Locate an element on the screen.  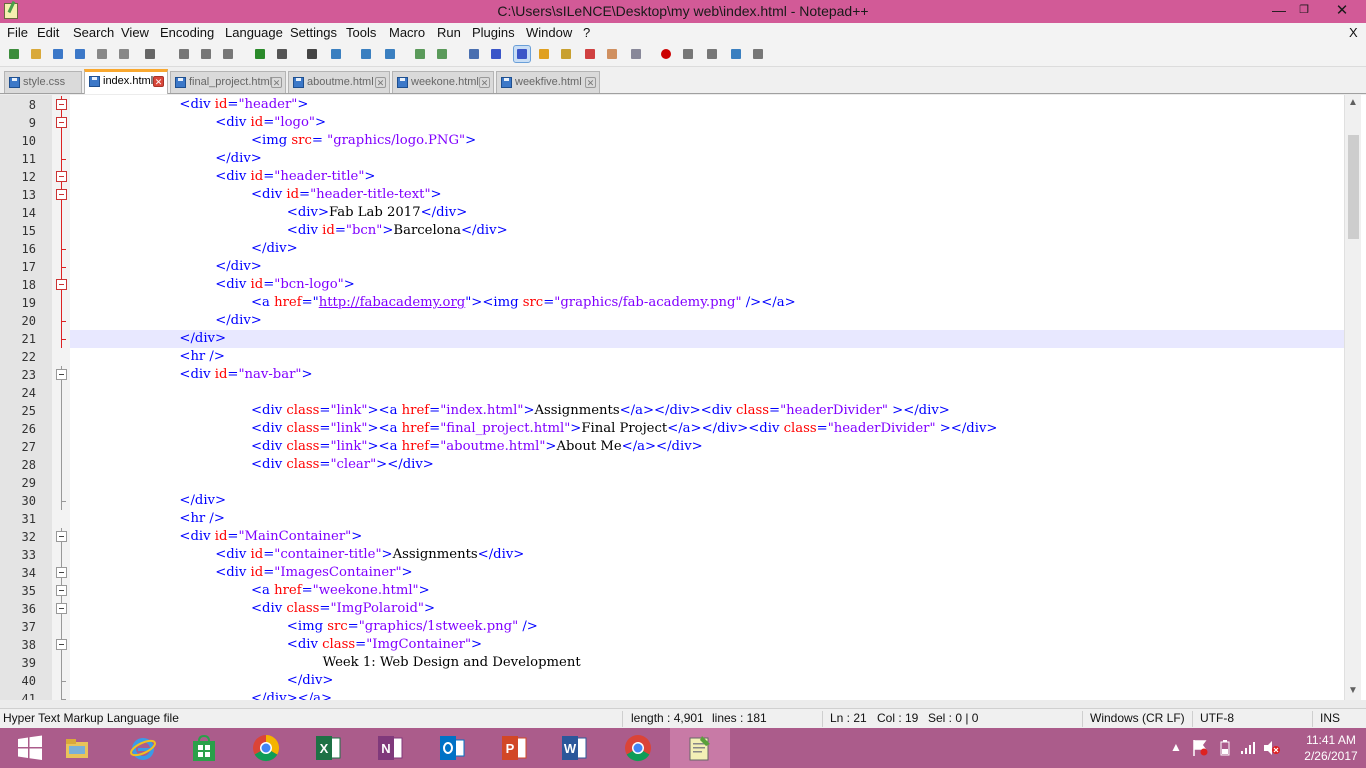
code-line: <div class="ImgContainer"> is located at coordinates (707, 645).